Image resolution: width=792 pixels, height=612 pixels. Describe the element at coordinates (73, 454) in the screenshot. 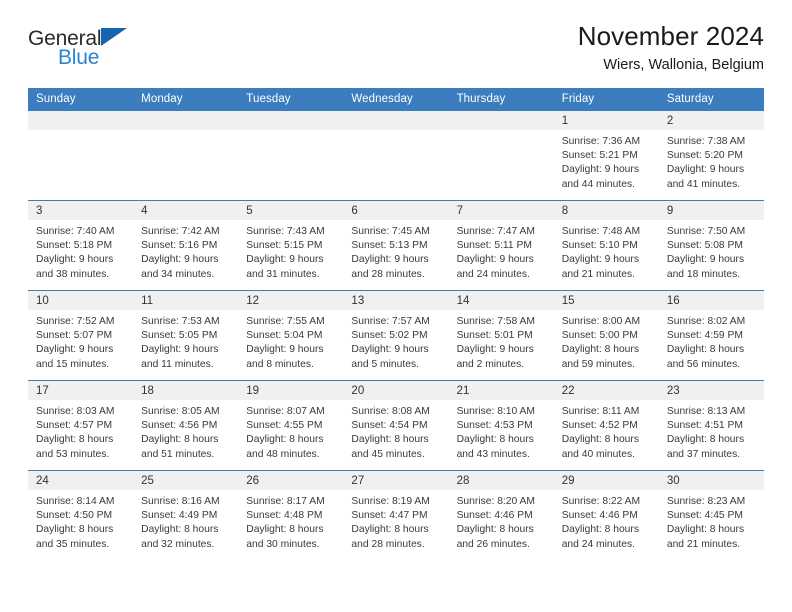

I see `day-detail-daylight-line2: and 53 minutes.` at that location.